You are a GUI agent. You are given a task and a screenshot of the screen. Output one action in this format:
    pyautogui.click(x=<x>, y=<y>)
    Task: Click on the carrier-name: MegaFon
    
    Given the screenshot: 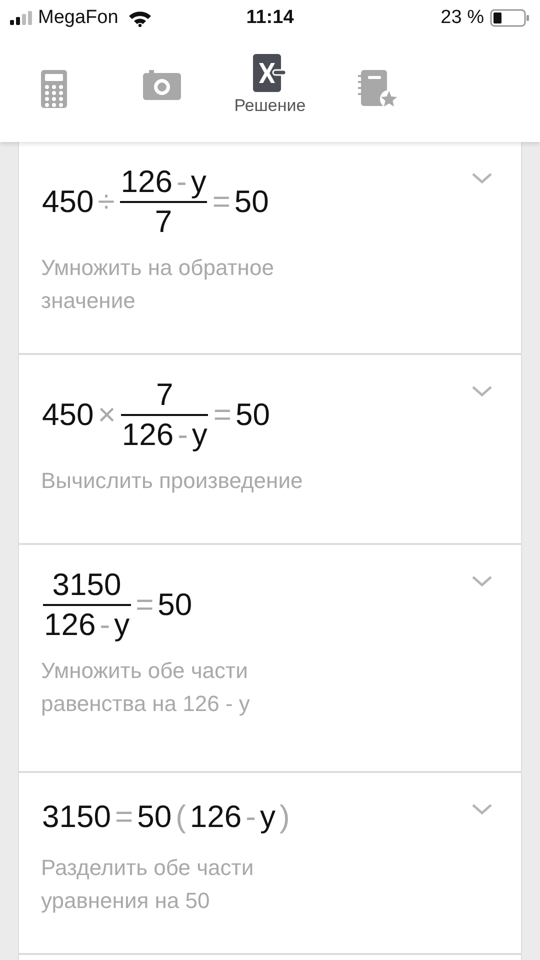 What is the action you would take?
    pyautogui.click(x=78, y=18)
    